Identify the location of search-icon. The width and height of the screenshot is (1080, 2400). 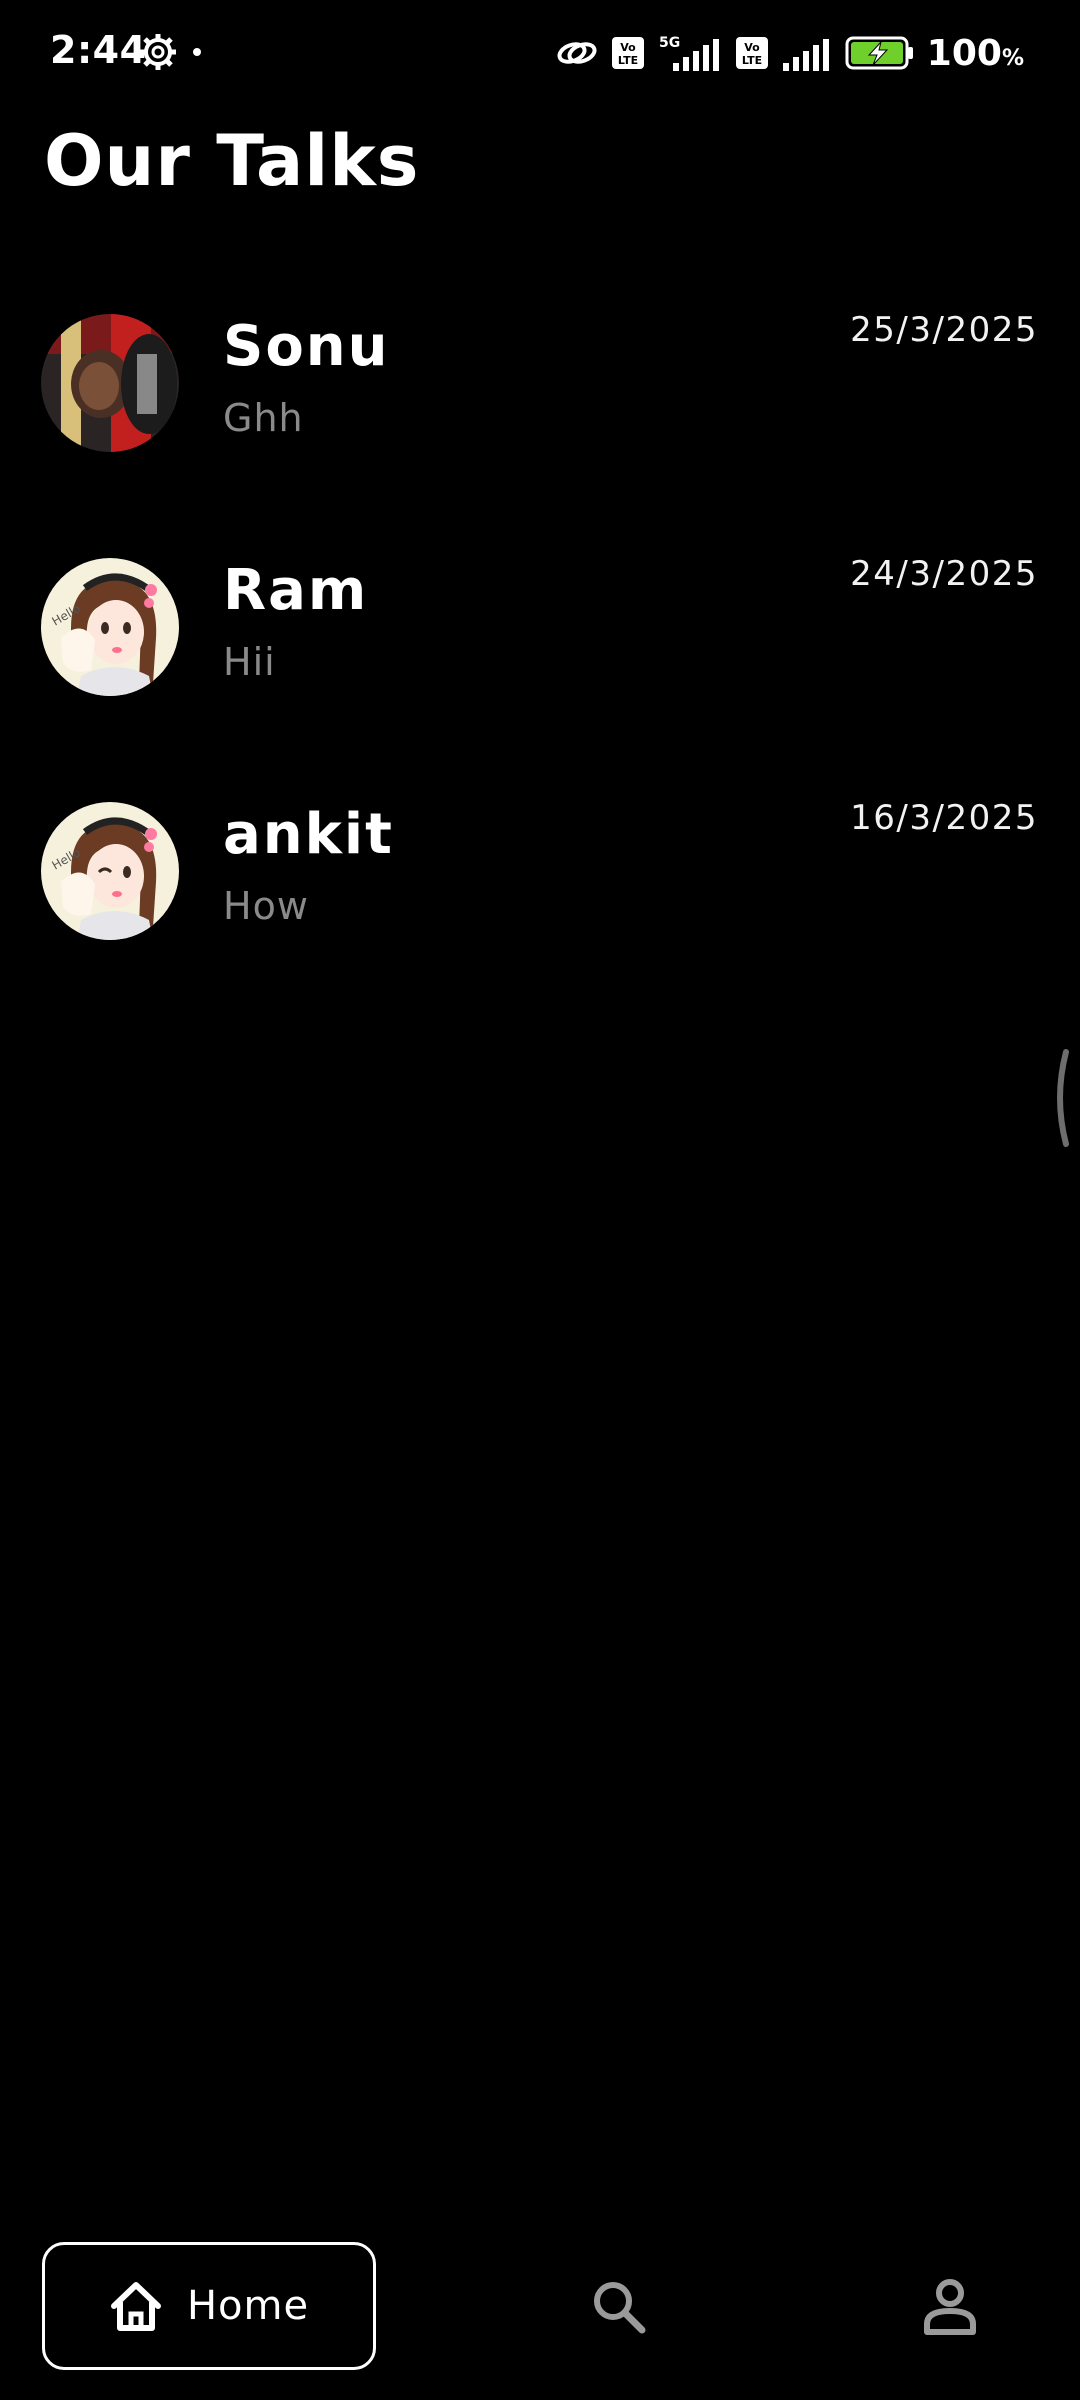
(619, 2307).